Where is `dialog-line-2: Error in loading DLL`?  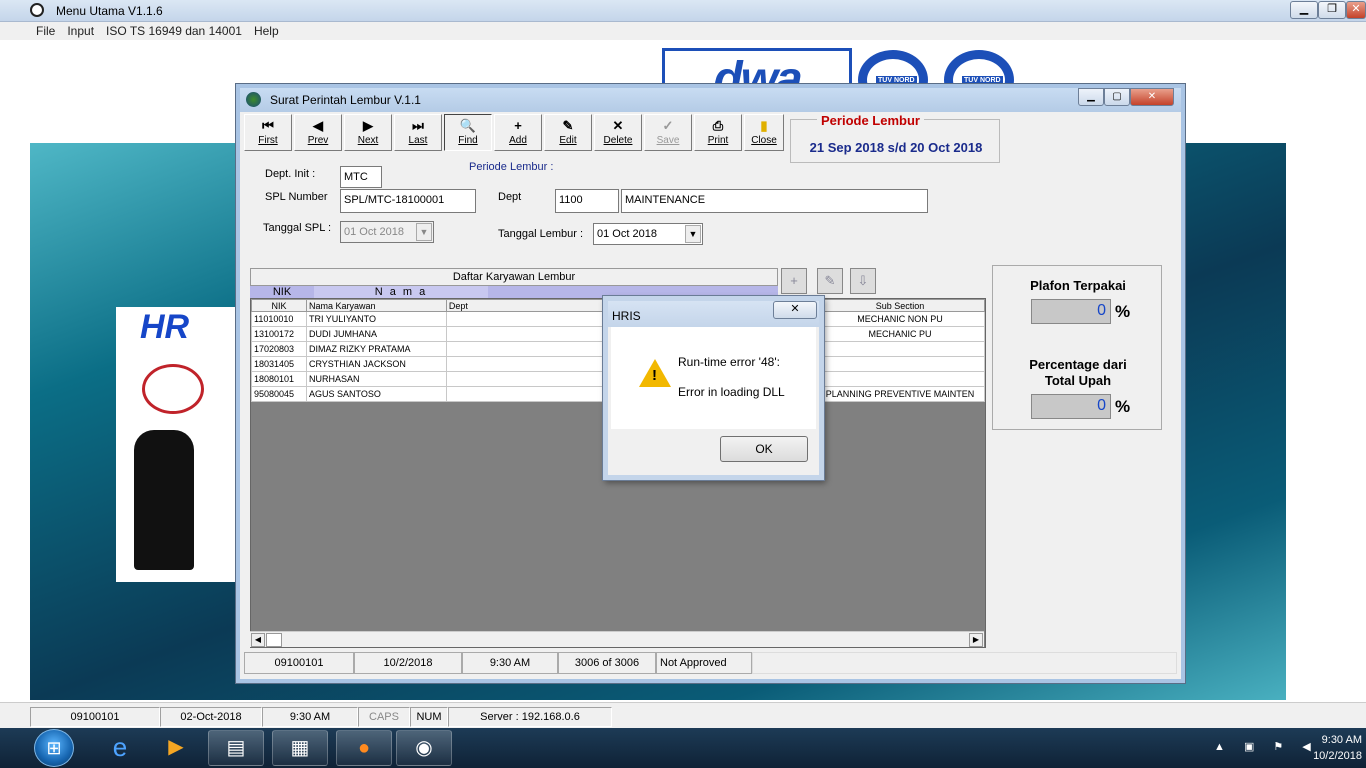
dialog-line-2: Error in loading DLL is located at coordinates (731, 392).